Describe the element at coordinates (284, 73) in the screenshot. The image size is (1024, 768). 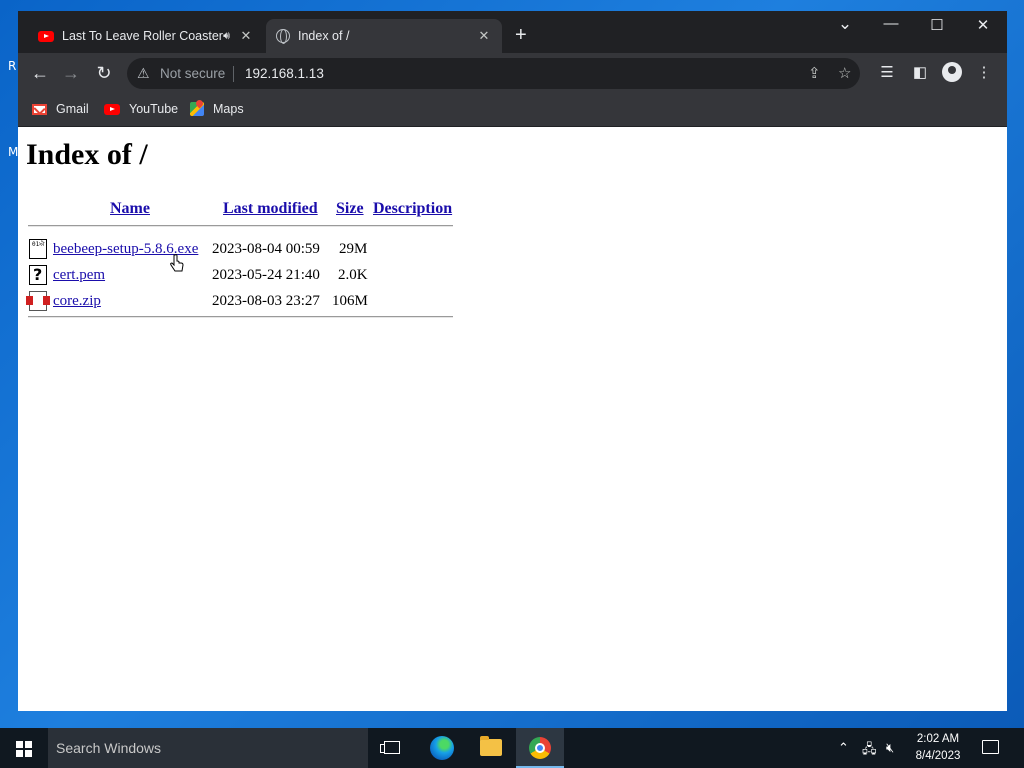
I see `url-text: 192.168.1.13` at that location.